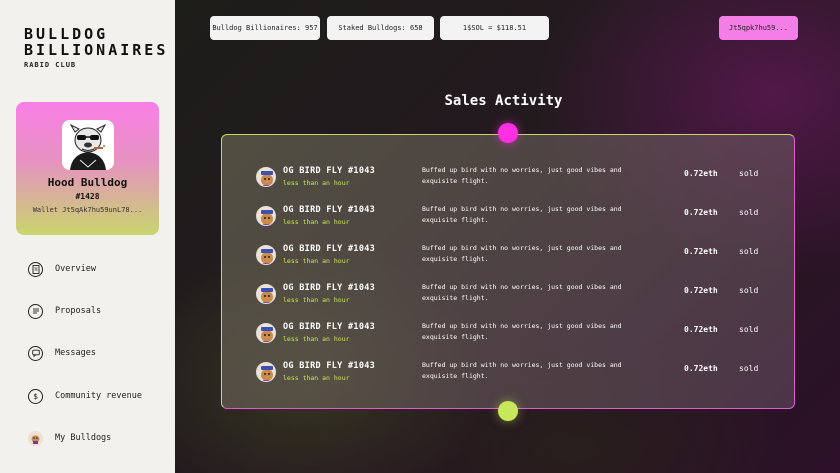 The height and width of the screenshot is (473, 840). Describe the element at coordinates (66, 34) in the screenshot. I see `brand-line-1: BULLDOG` at that location.